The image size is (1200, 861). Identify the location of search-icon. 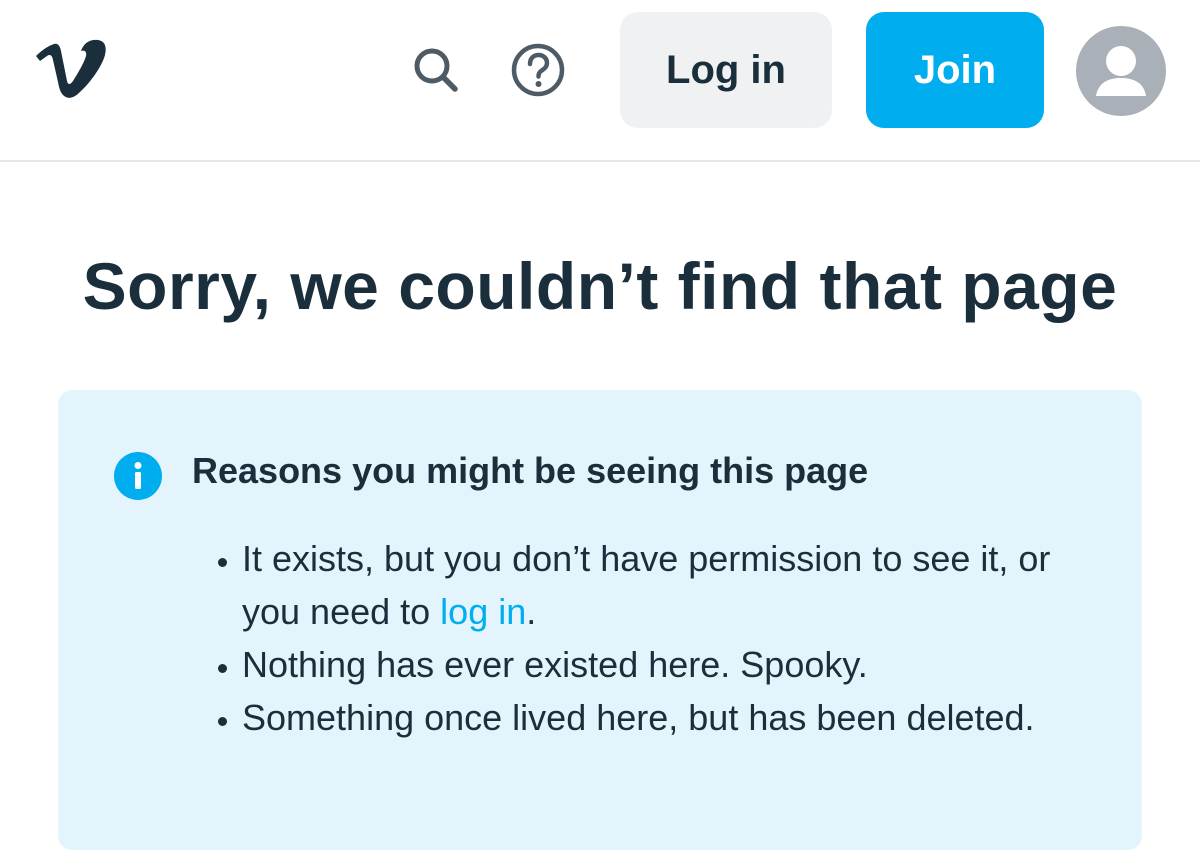
(436, 70).